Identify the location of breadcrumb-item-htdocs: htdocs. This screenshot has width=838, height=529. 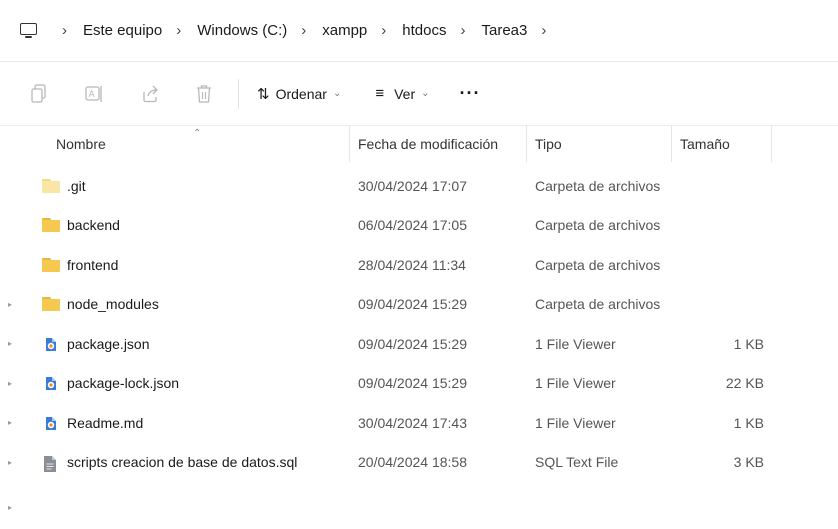
(424, 30).